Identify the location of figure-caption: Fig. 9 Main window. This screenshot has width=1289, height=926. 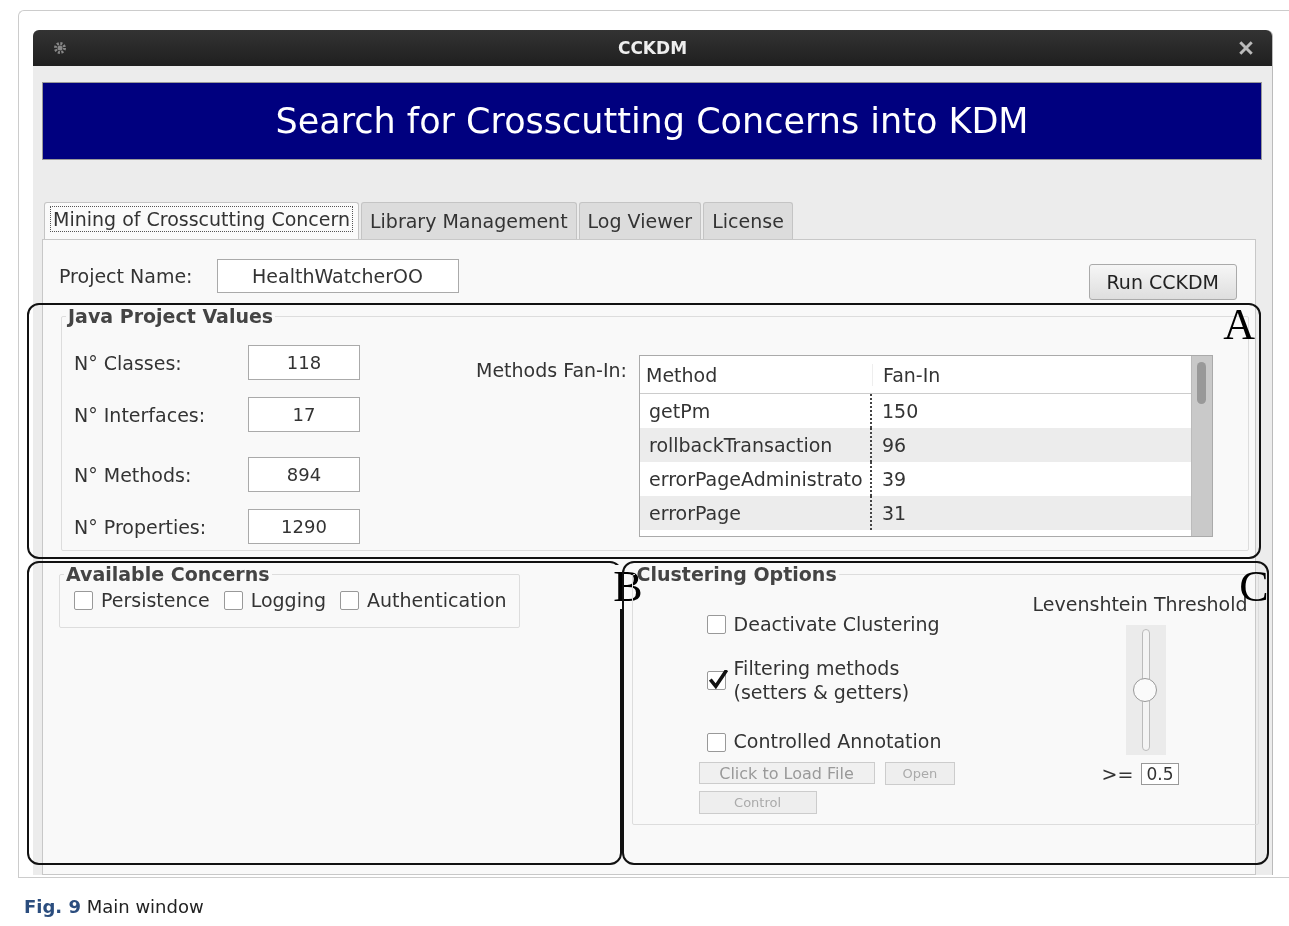
(114, 906).